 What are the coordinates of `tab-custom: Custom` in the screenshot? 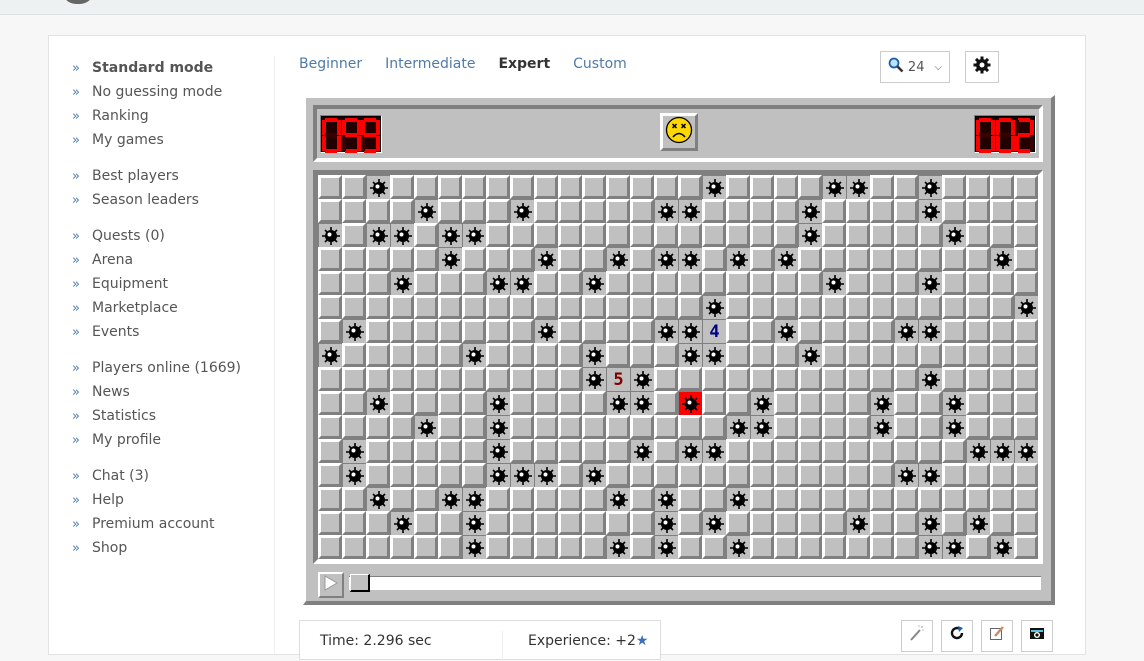 It's located at (600, 66).